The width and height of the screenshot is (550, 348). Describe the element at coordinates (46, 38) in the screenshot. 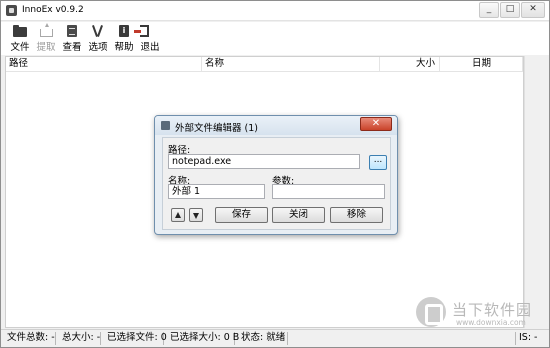

I see `toolbar-extract-button: 提取` at that location.